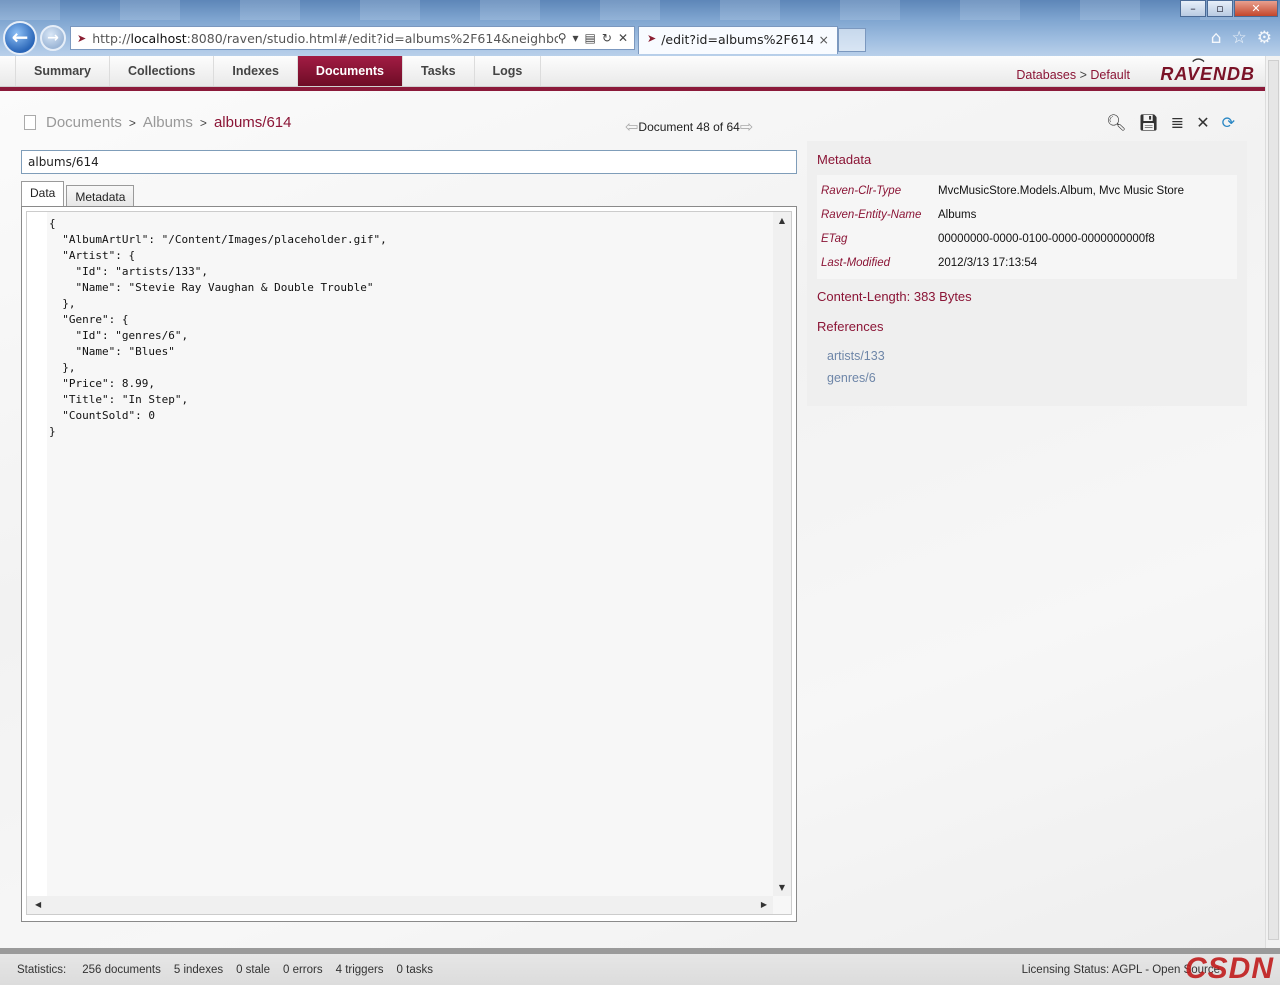 The image size is (1280, 985). What do you see at coordinates (562, 38) in the screenshot?
I see `search-icon: ⚲` at bounding box center [562, 38].